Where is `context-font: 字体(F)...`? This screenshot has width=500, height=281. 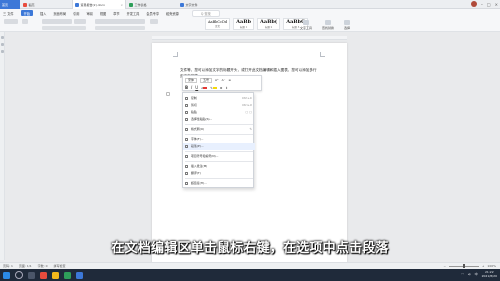 context-font: 字体(F)... is located at coordinates (219, 139).